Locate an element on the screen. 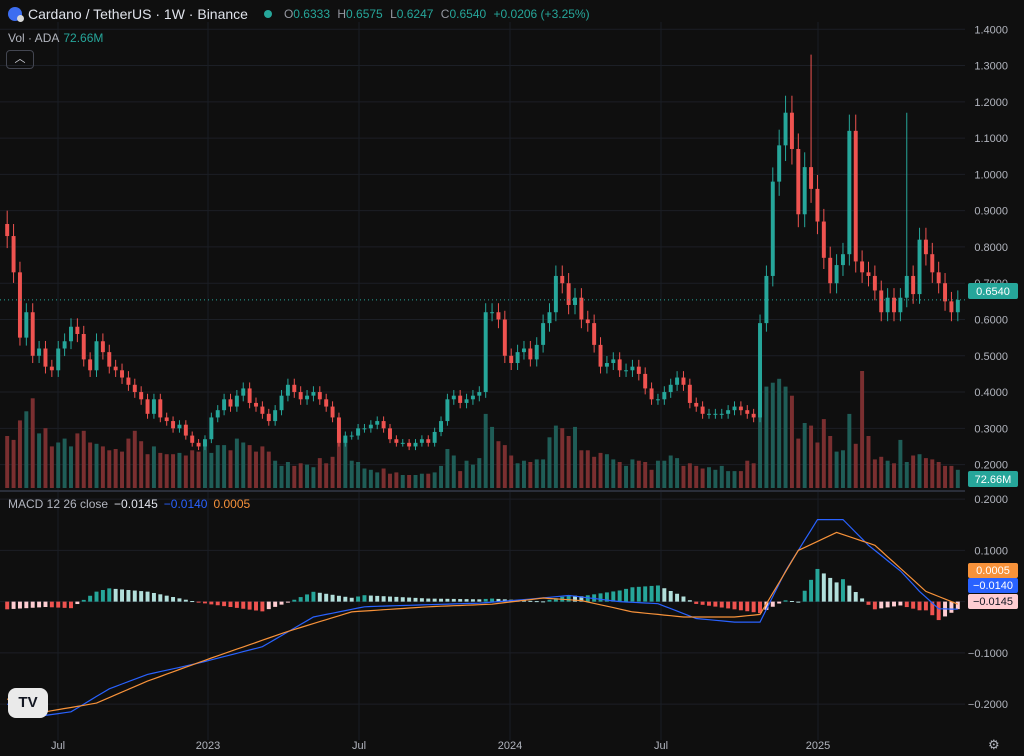  volume-badge-text: 72.66M is located at coordinates (993, 480).